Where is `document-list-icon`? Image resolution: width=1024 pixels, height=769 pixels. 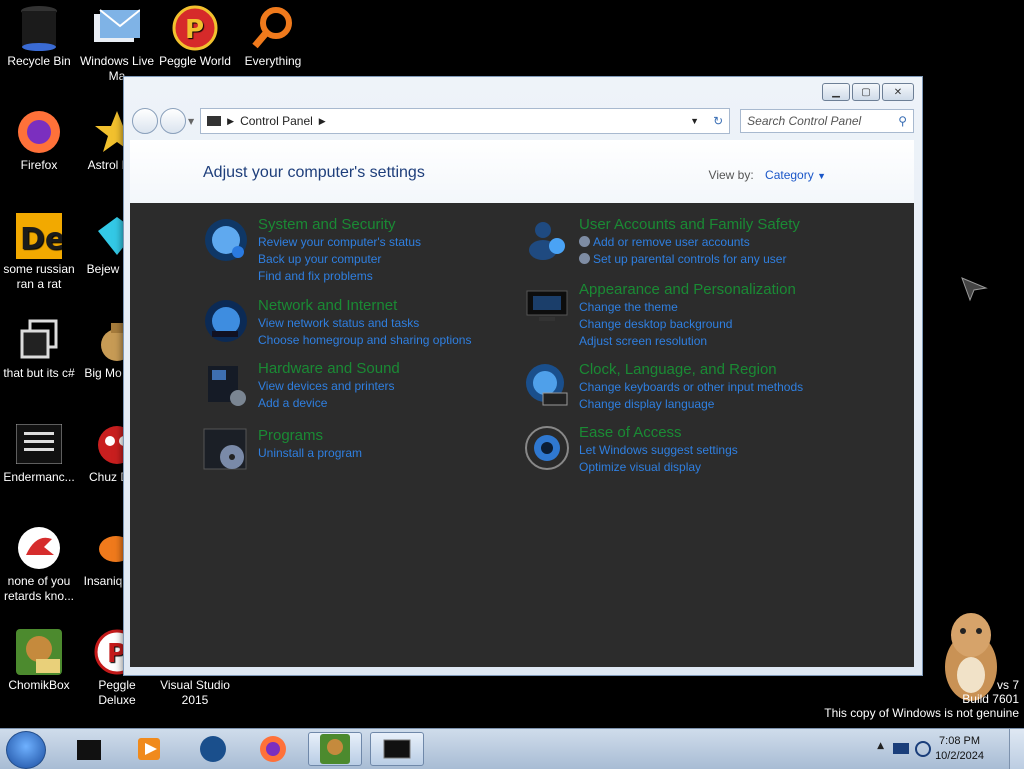 document-list-icon is located at coordinates (39, 444).